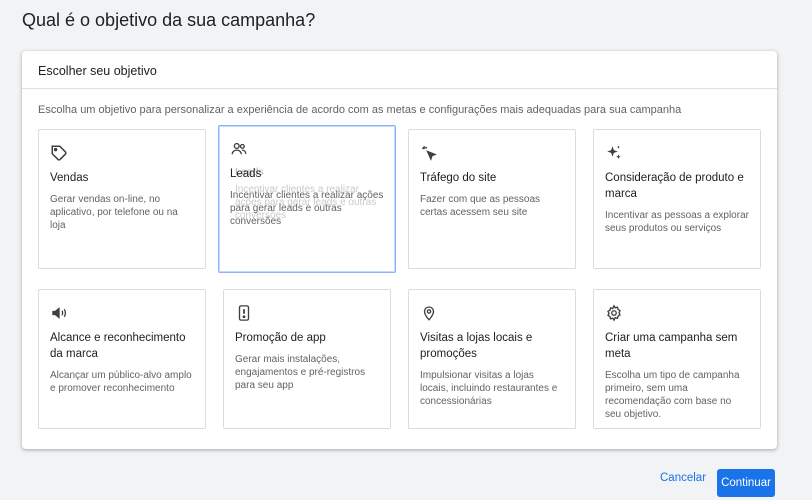  Describe the element at coordinates (614, 313) in the screenshot. I see `gear-icon` at that location.